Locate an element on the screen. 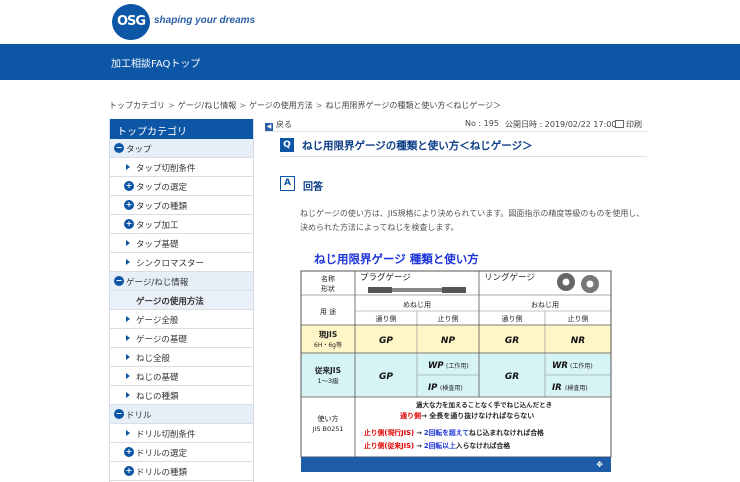  sidebar-item: ゲージの基礎 is located at coordinates (181, 338).